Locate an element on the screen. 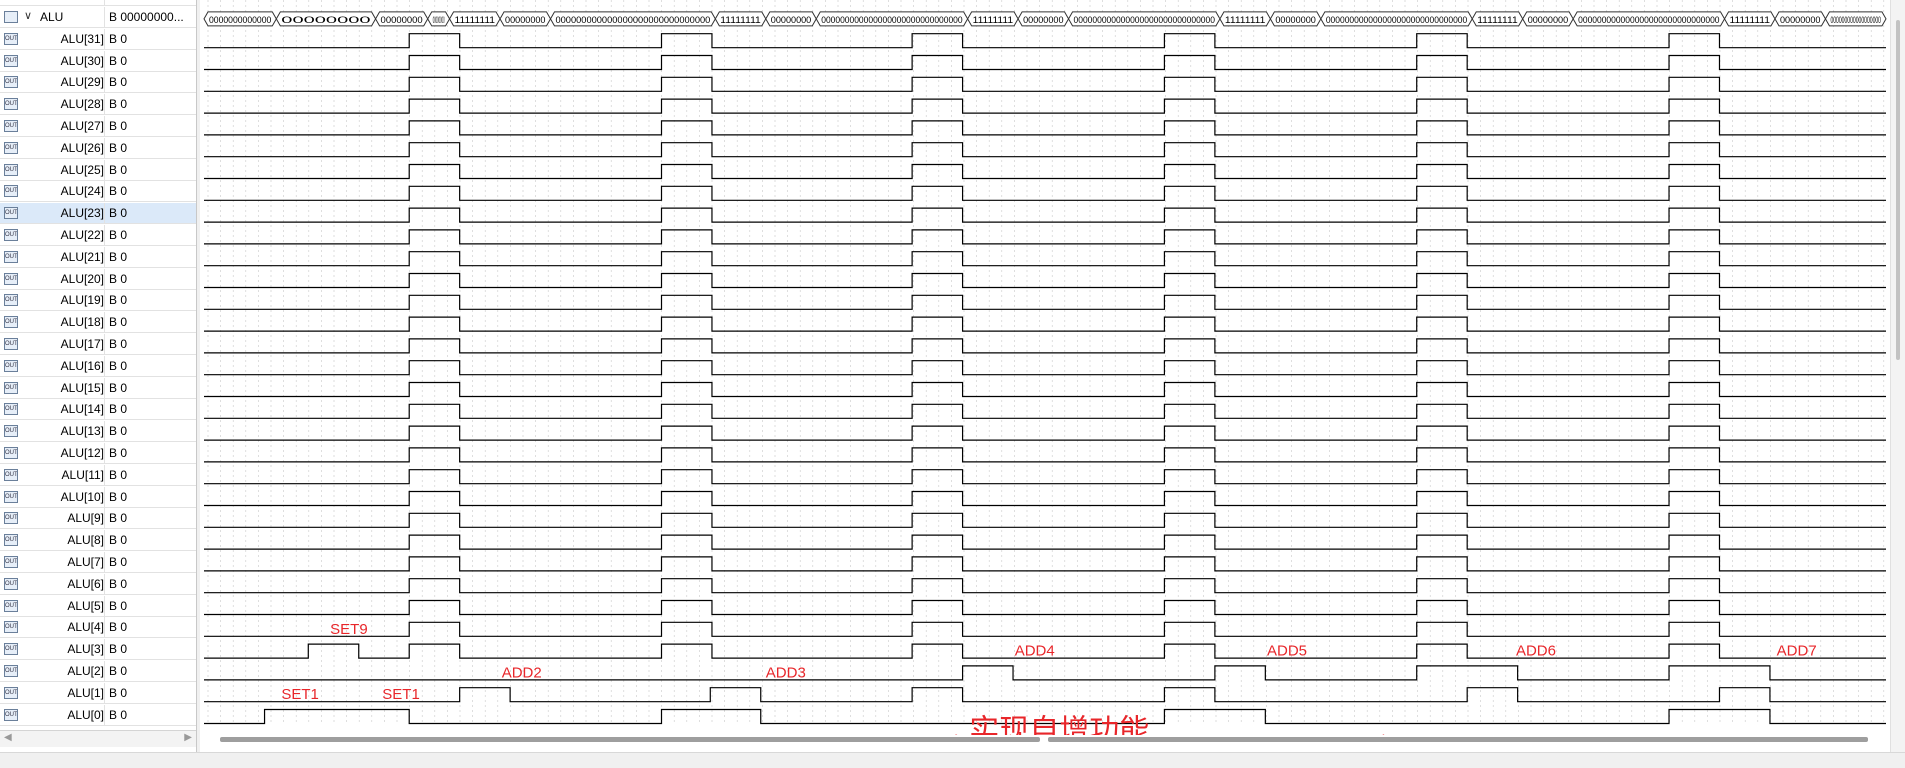  scroll-right-arrow-icon: ▶ is located at coordinates (188, 737).